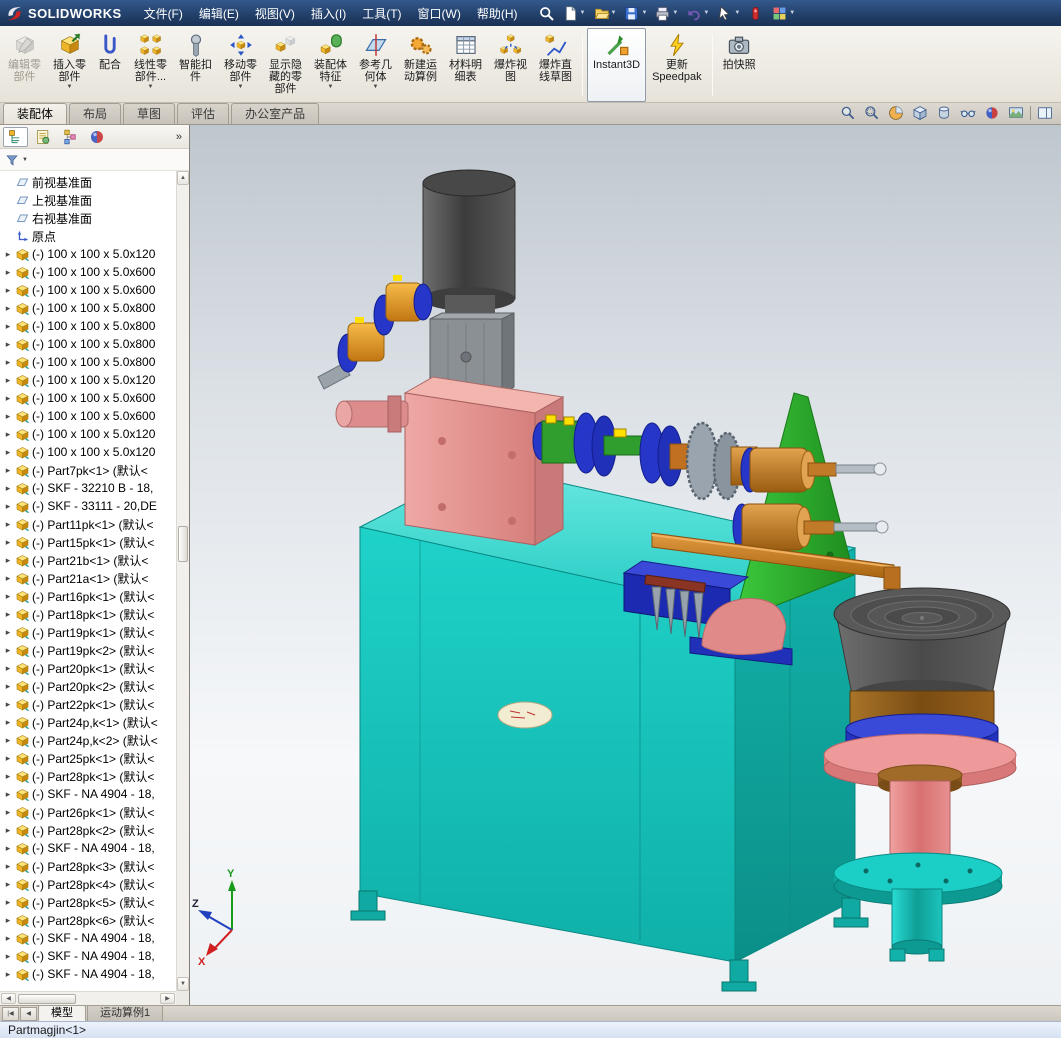 The width and height of the screenshot is (1061, 1038). What do you see at coordinates (574, 13) in the screenshot?
I see `new-document-button: ▼` at bounding box center [574, 13].